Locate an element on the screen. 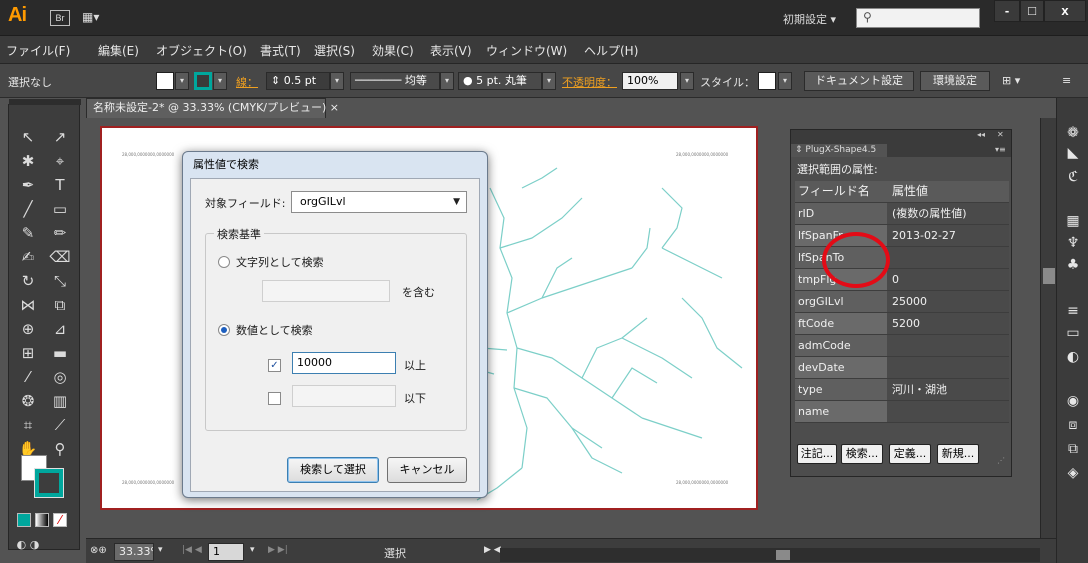 The width and height of the screenshot is (1088, 563). control-panel-menu-icon: ≡ is located at coordinates (1066, 80).